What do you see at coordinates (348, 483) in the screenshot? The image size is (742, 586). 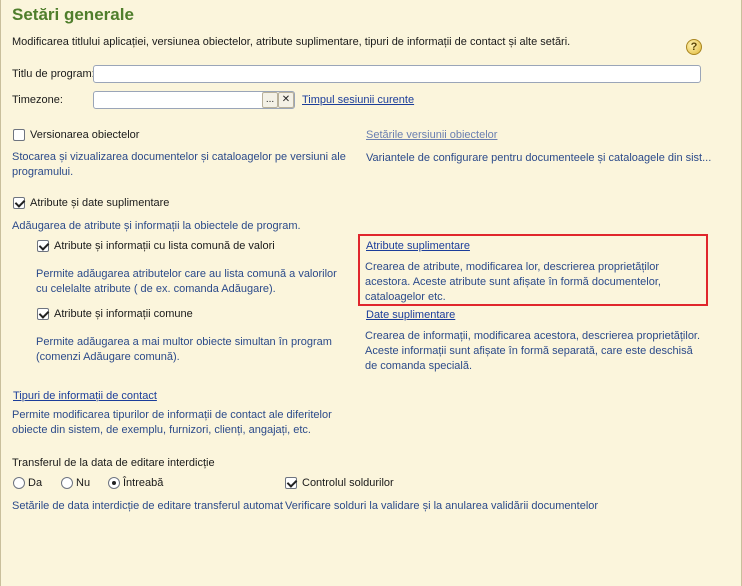 I see `balance-control-label: Controlul soldurilor` at bounding box center [348, 483].